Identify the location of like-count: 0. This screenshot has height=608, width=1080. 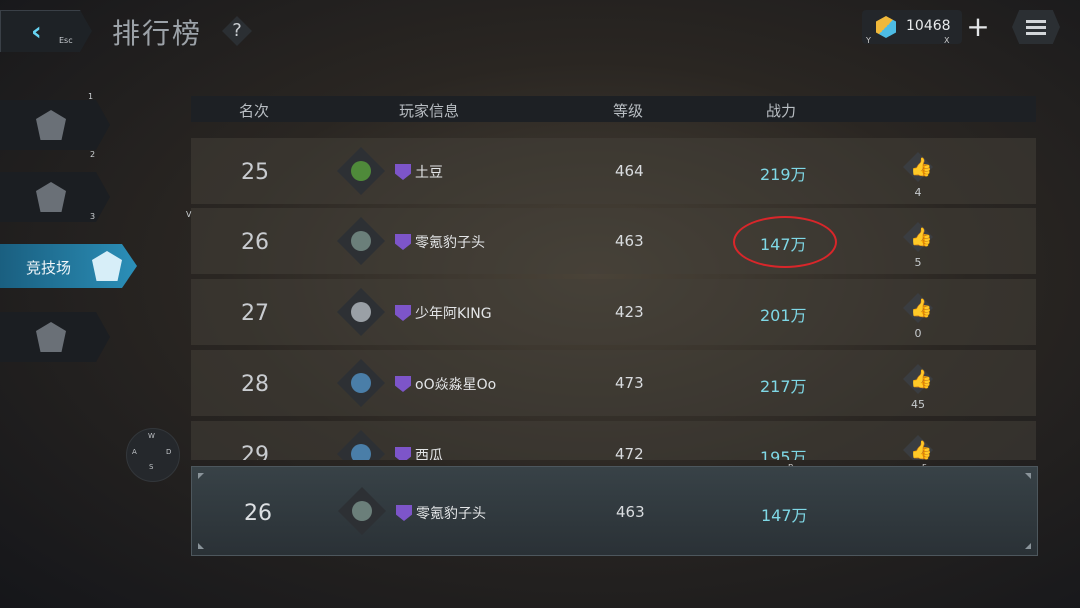
(918, 333).